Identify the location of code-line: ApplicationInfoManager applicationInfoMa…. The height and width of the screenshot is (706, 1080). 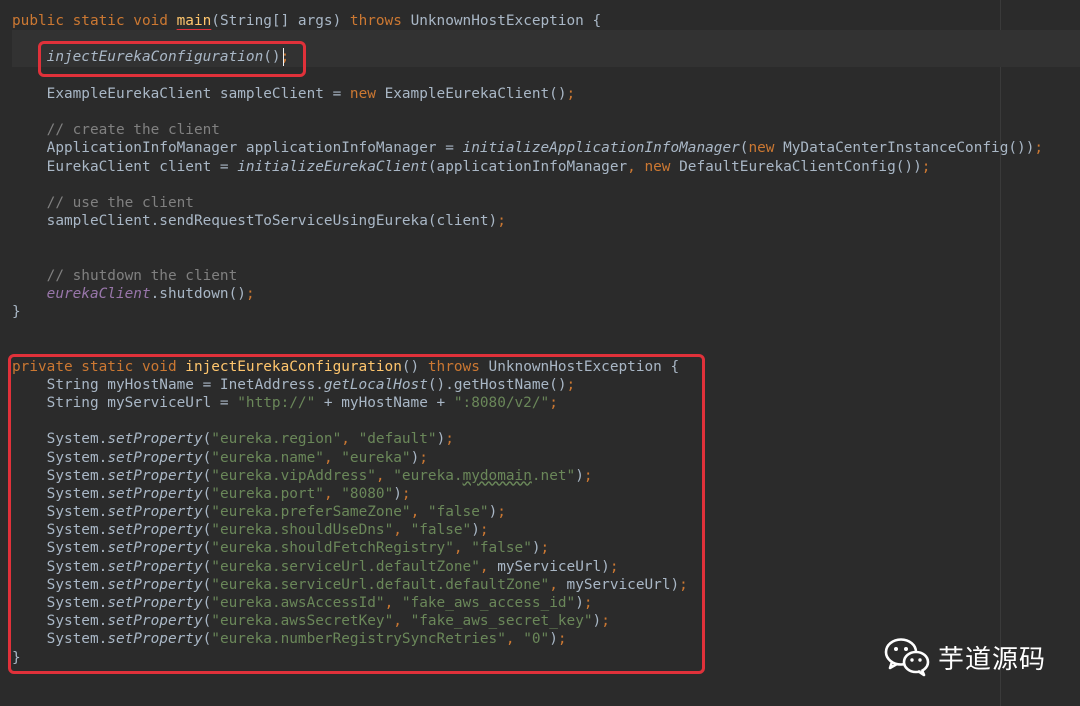
(546, 148).